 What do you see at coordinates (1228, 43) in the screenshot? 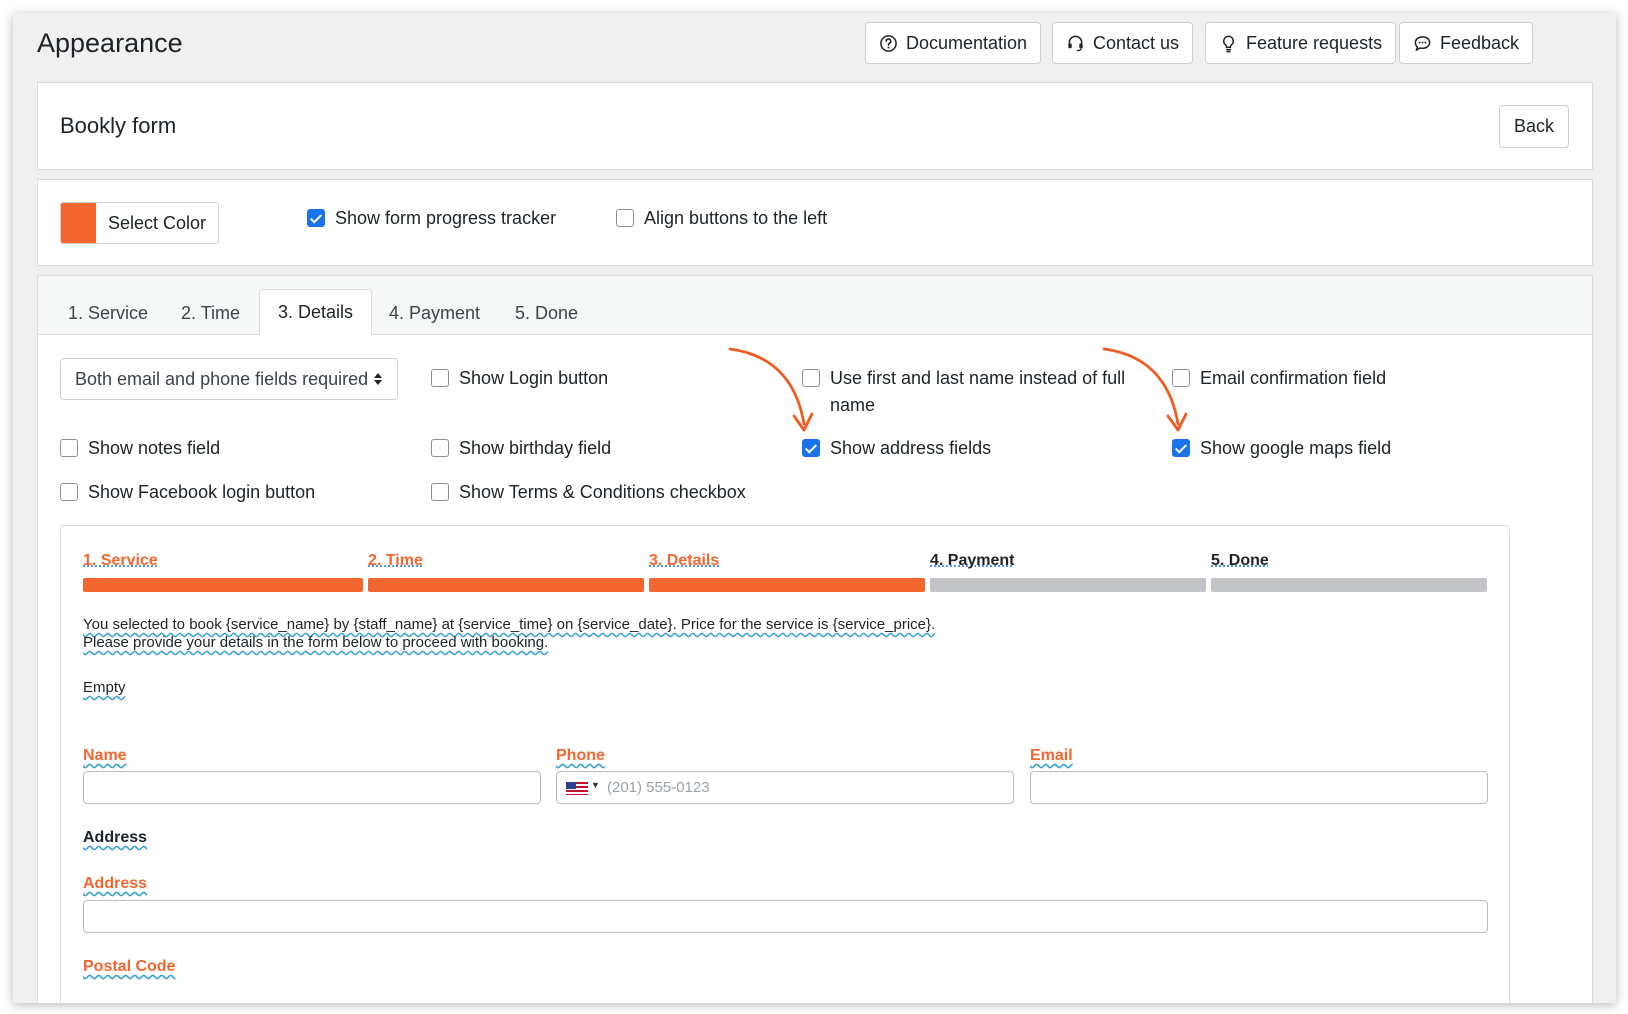
I see `lightbulb-icon` at bounding box center [1228, 43].